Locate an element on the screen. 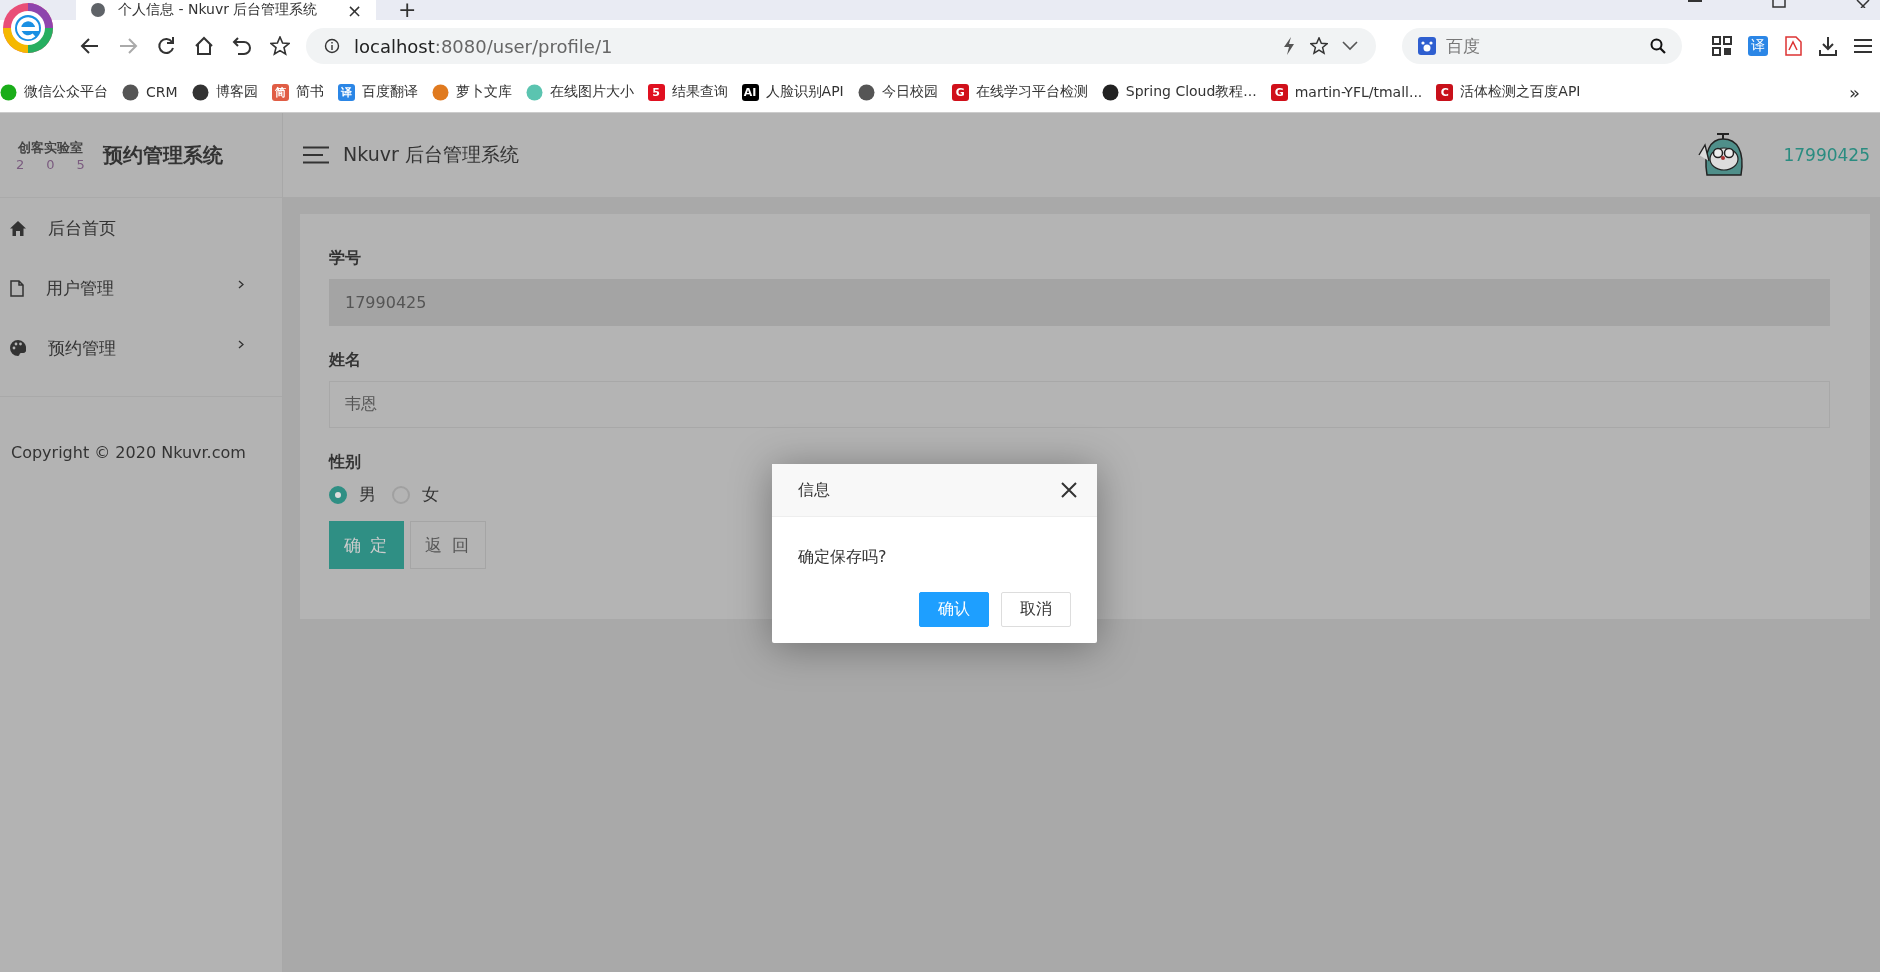 The image size is (1880, 972). back-icon is located at coordinates (90, 46).